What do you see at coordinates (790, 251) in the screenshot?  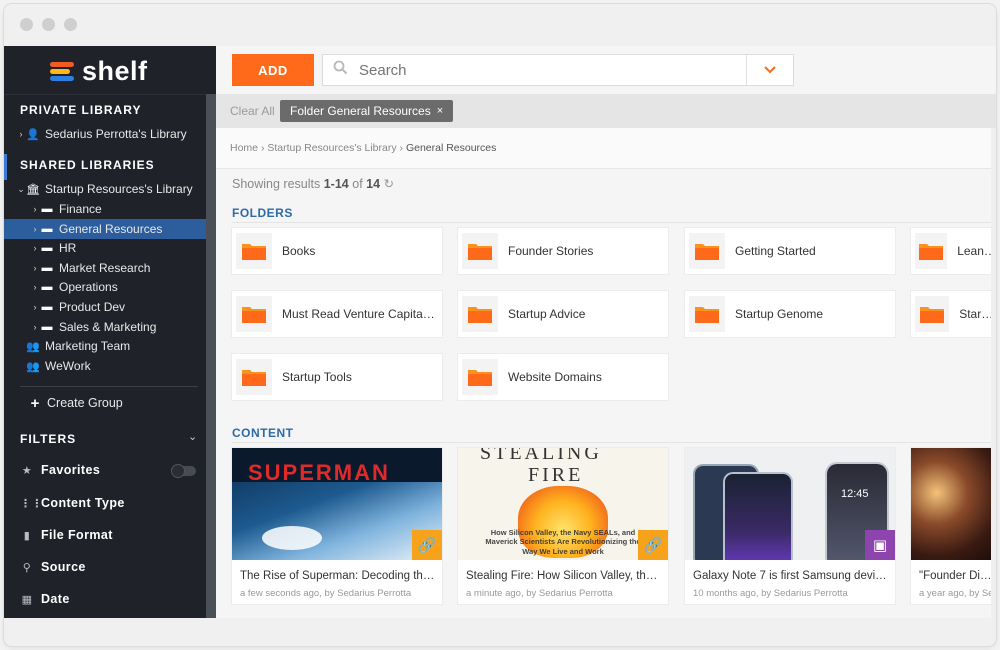 I see `folder-card: Getting Started` at bounding box center [790, 251].